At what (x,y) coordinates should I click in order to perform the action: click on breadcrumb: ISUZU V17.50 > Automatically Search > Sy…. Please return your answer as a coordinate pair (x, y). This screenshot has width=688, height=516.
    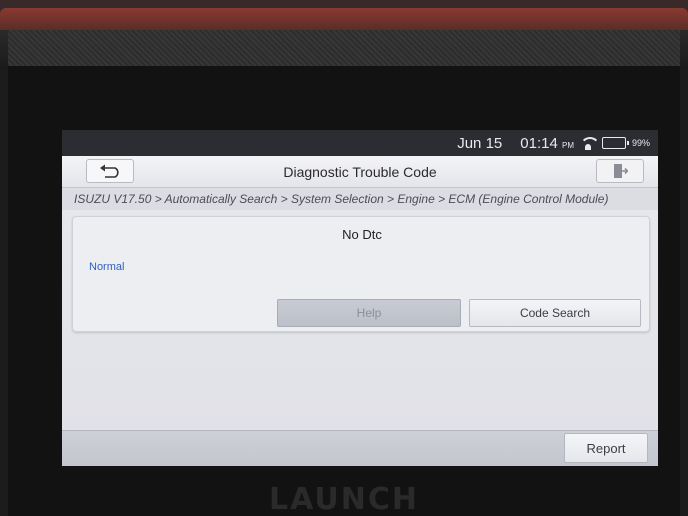
    Looking at the image, I should click on (360, 199).